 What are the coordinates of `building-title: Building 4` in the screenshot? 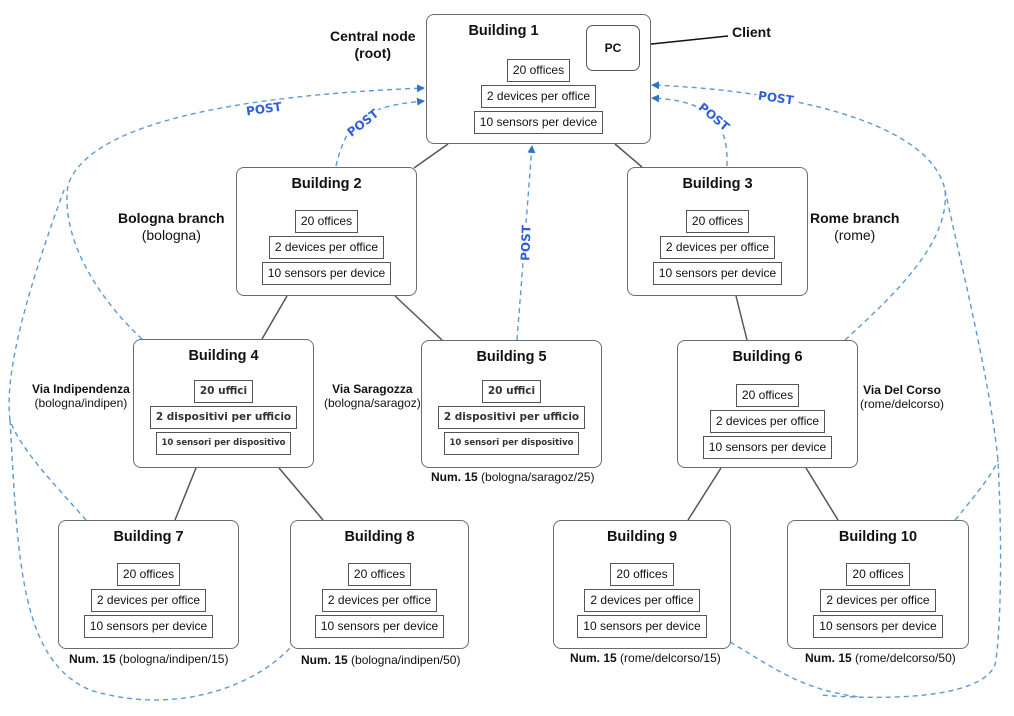 It's located at (223, 356).